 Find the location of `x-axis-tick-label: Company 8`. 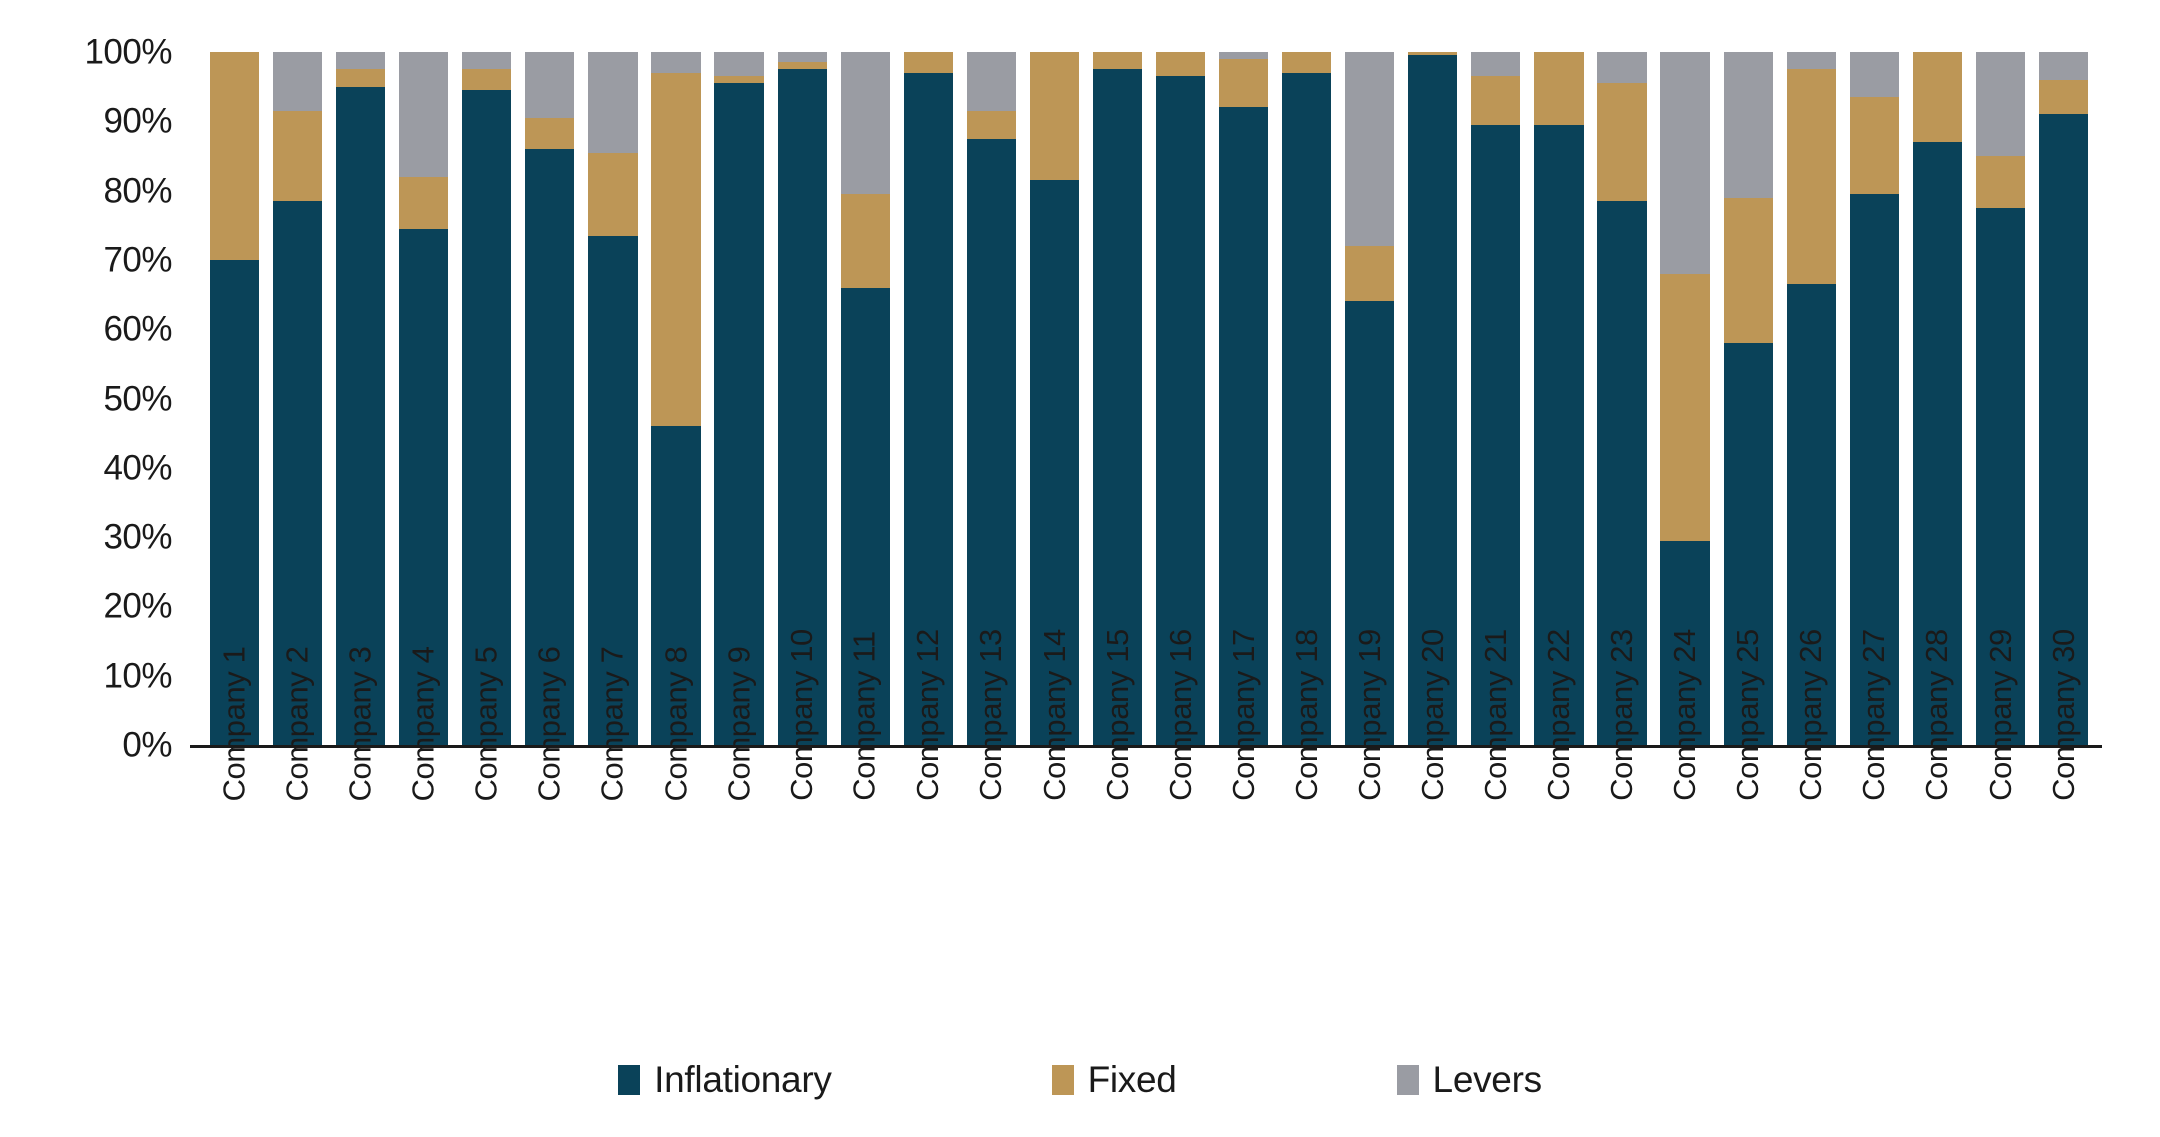

x-axis-tick-label: Company 8 is located at coordinates (675, 825).